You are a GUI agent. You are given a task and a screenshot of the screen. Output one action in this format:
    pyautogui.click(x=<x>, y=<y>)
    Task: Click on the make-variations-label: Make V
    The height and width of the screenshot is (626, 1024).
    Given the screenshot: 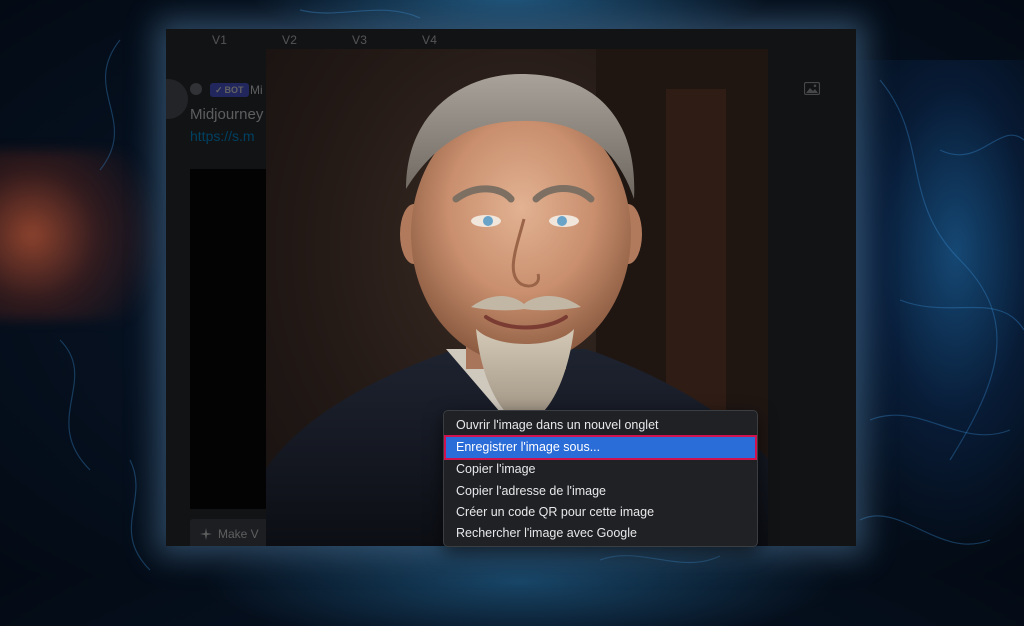 What is the action you would take?
    pyautogui.click(x=238, y=534)
    